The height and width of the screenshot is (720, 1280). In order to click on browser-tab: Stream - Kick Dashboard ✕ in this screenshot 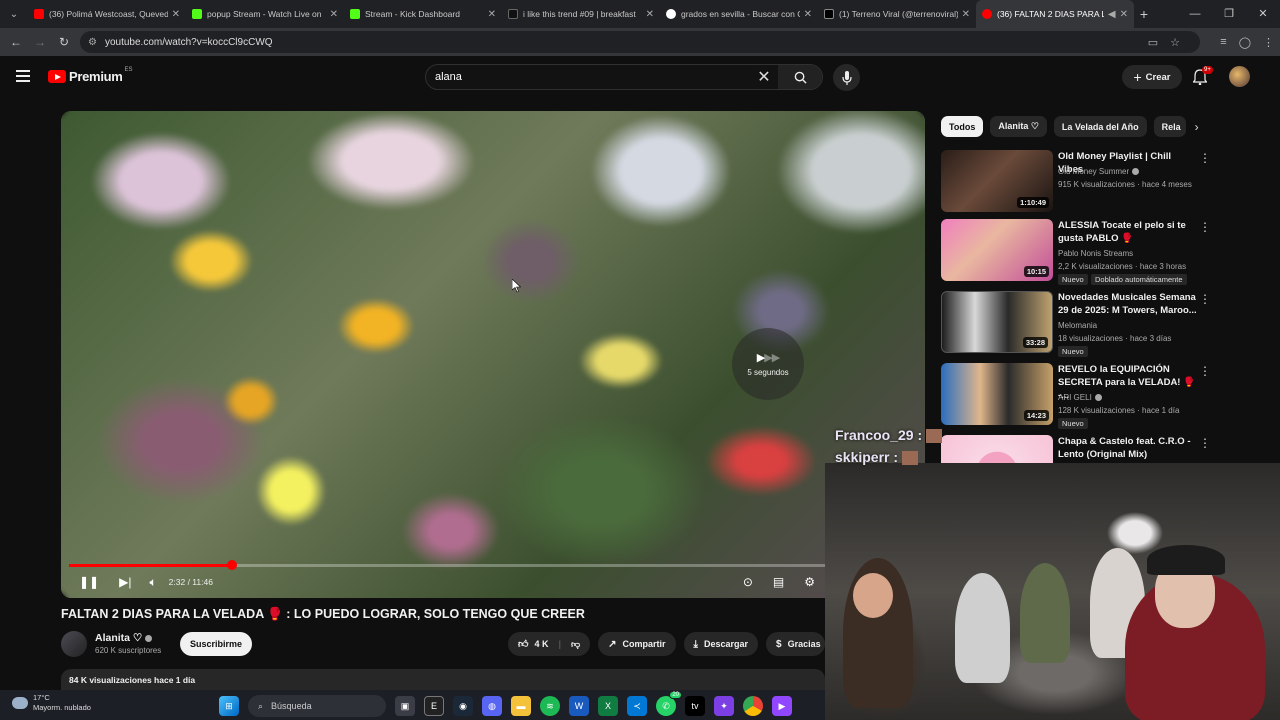, I will do `click(423, 14)`.